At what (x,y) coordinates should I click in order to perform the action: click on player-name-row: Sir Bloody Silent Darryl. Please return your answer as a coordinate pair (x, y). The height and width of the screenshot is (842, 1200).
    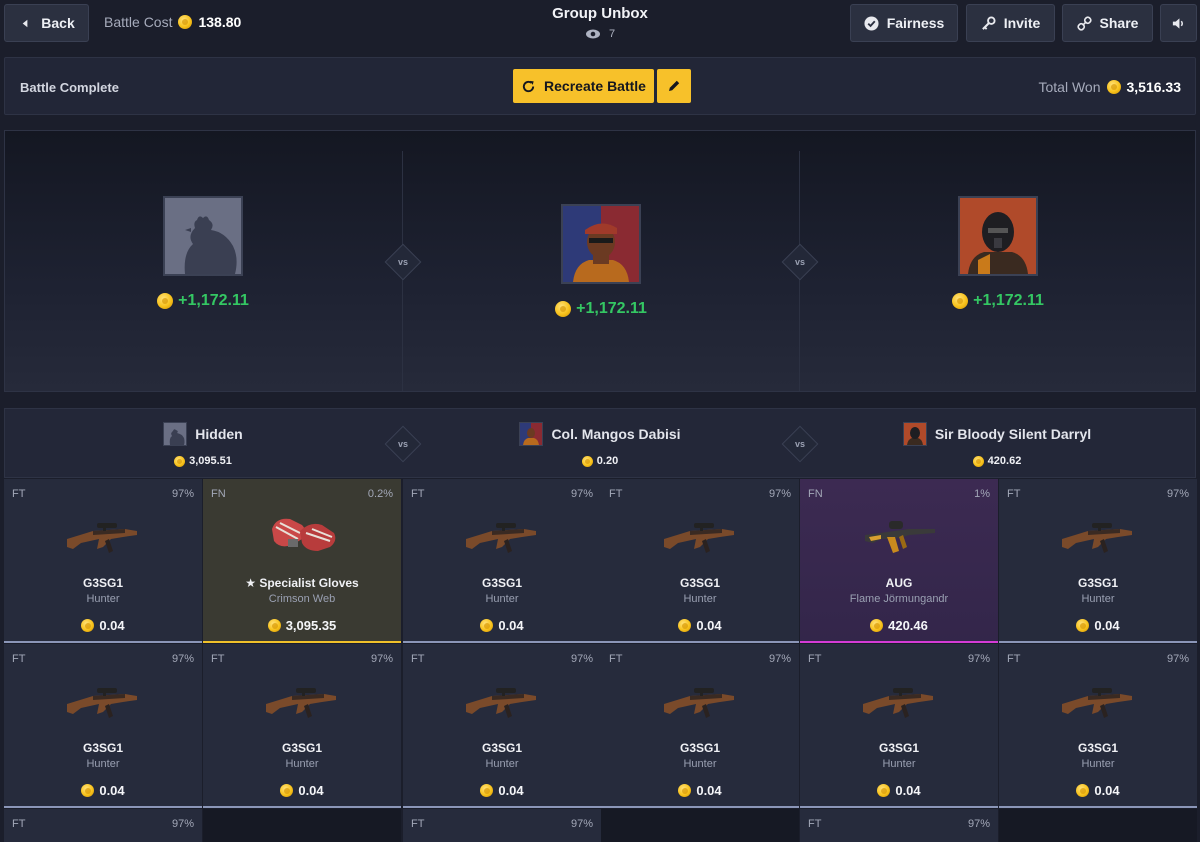
    Looking at the image, I should click on (997, 434).